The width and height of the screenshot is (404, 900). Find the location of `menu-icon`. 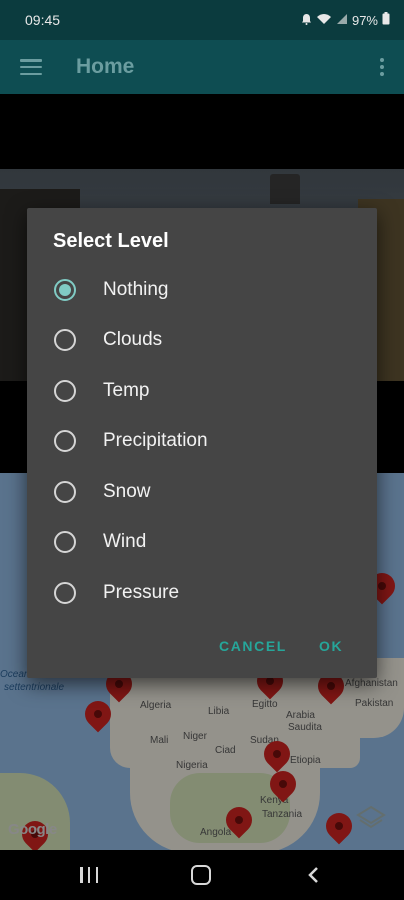

menu-icon is located at coordinates (31, 67).